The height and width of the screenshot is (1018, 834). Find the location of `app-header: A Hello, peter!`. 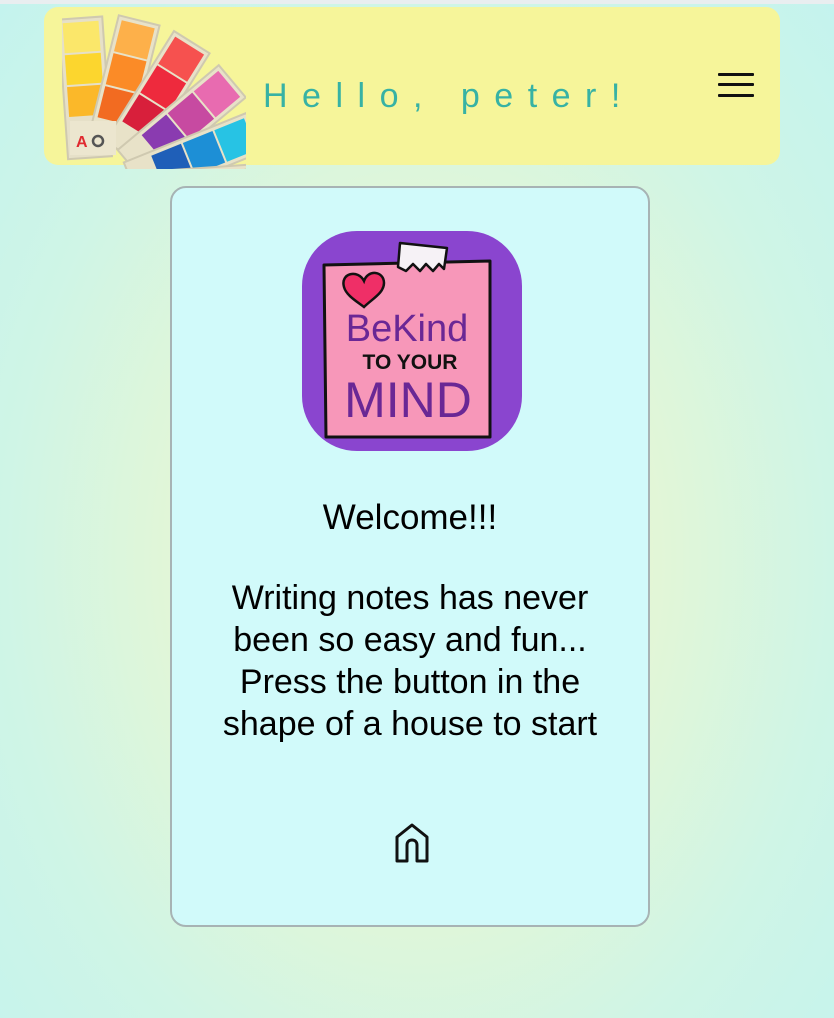

app-header: A Hello, peter! is located at coordinates (412, 88).